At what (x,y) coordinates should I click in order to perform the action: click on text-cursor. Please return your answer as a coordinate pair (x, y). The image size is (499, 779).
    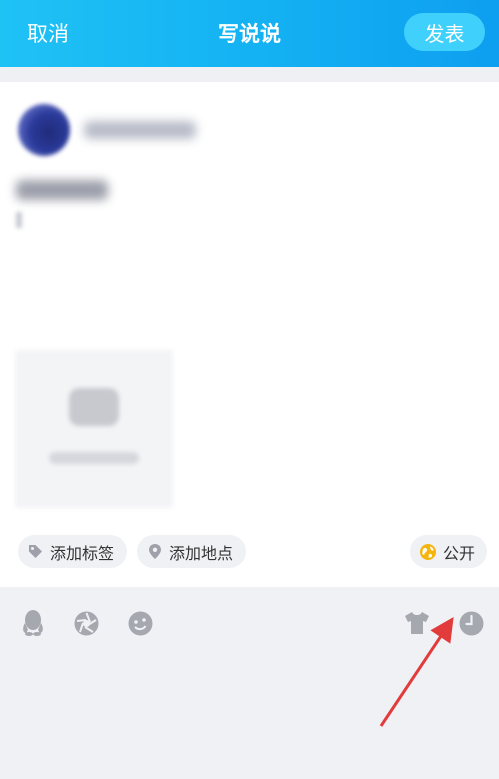
    Looking at the image, I should click on (19, 220).